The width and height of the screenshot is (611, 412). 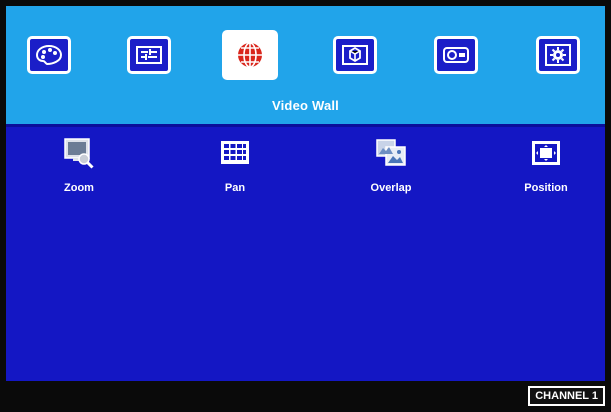 I want to click on projector-icon, so click(x=456, y=55).